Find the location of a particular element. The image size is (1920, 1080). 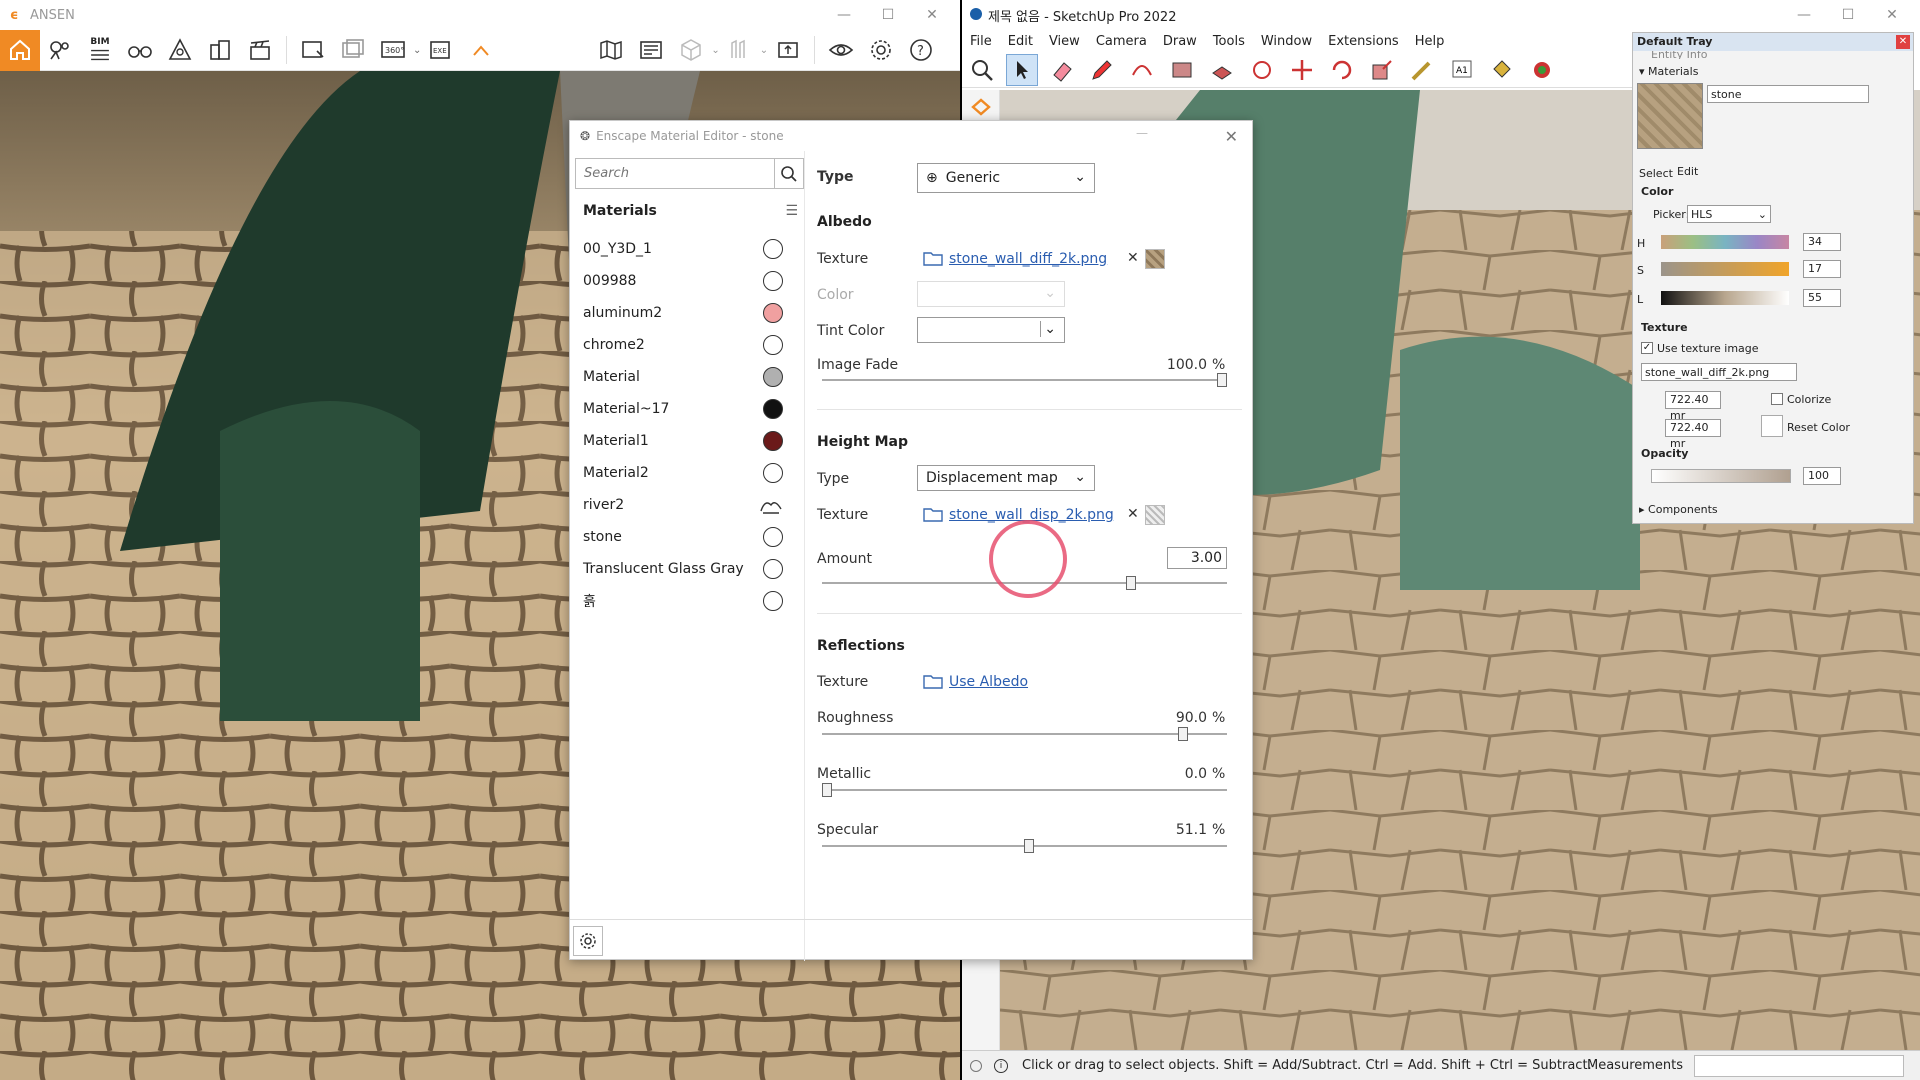

materials-panel-header: ▾ Materials is located at coordinates (1668, 71).